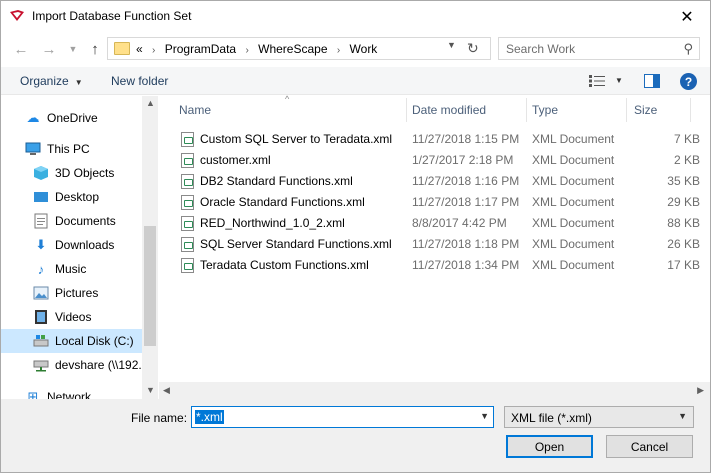 The height and width of the screenshot is (473, 711). I want to click on close-button: ✕, so click(687, 16).